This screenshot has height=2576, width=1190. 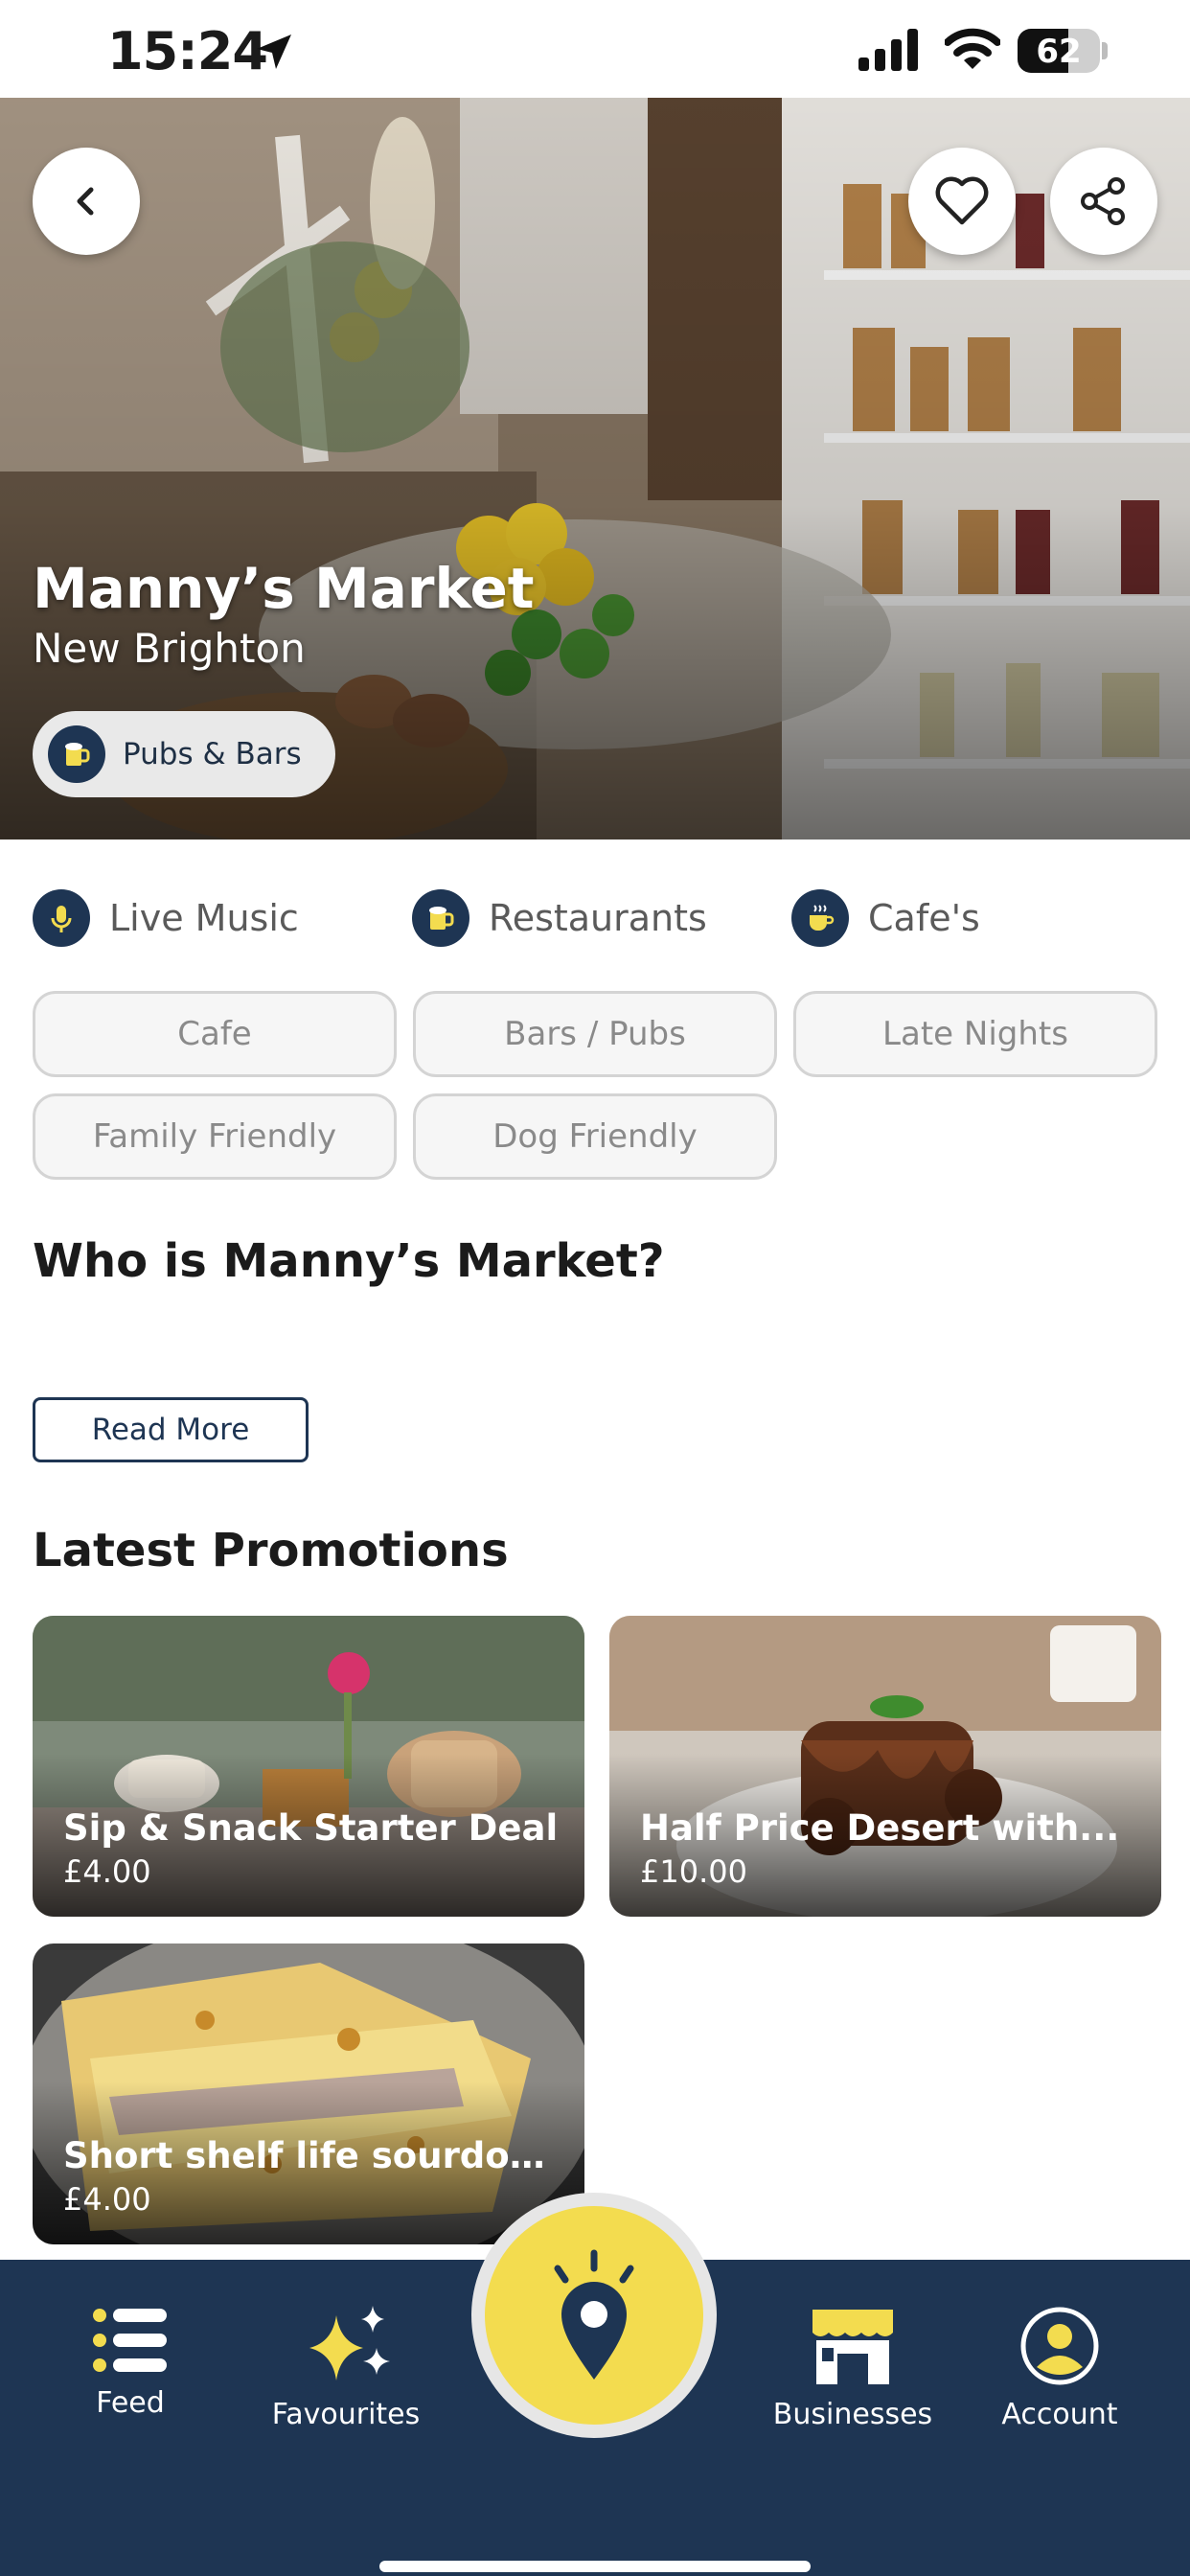 What do you see at coordinates (187, 51) in the screenshot?
I see `status-time: 15:24` at bounding box center [187, 51].